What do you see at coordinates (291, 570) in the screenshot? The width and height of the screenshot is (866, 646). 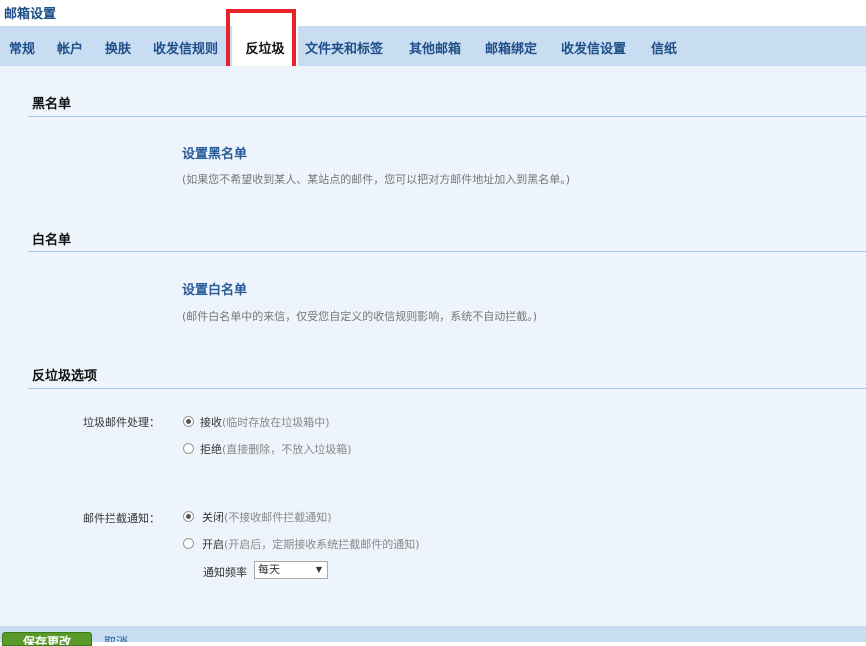 I see `notify-frequency-select: 每天 ▼` at bounding box center [291, 570].